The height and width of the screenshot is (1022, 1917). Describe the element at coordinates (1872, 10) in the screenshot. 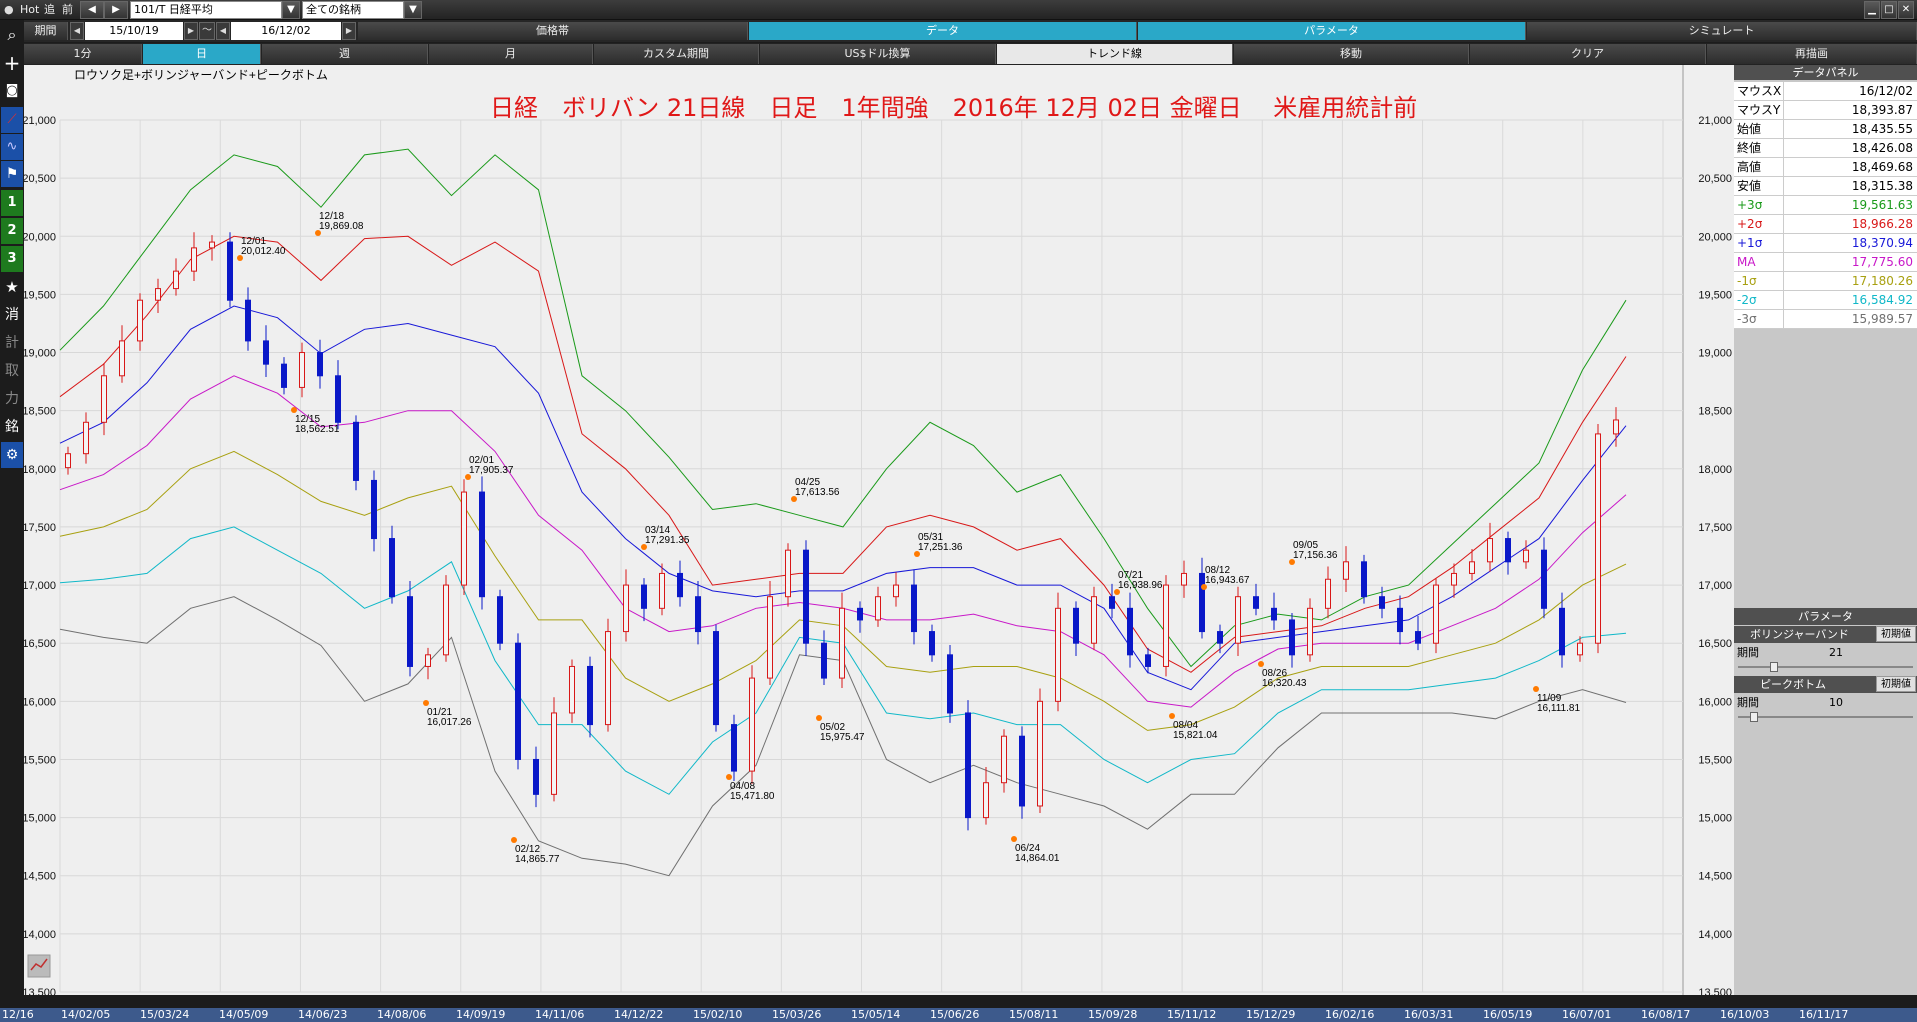

I see `minimize-button: ▁` at that location.